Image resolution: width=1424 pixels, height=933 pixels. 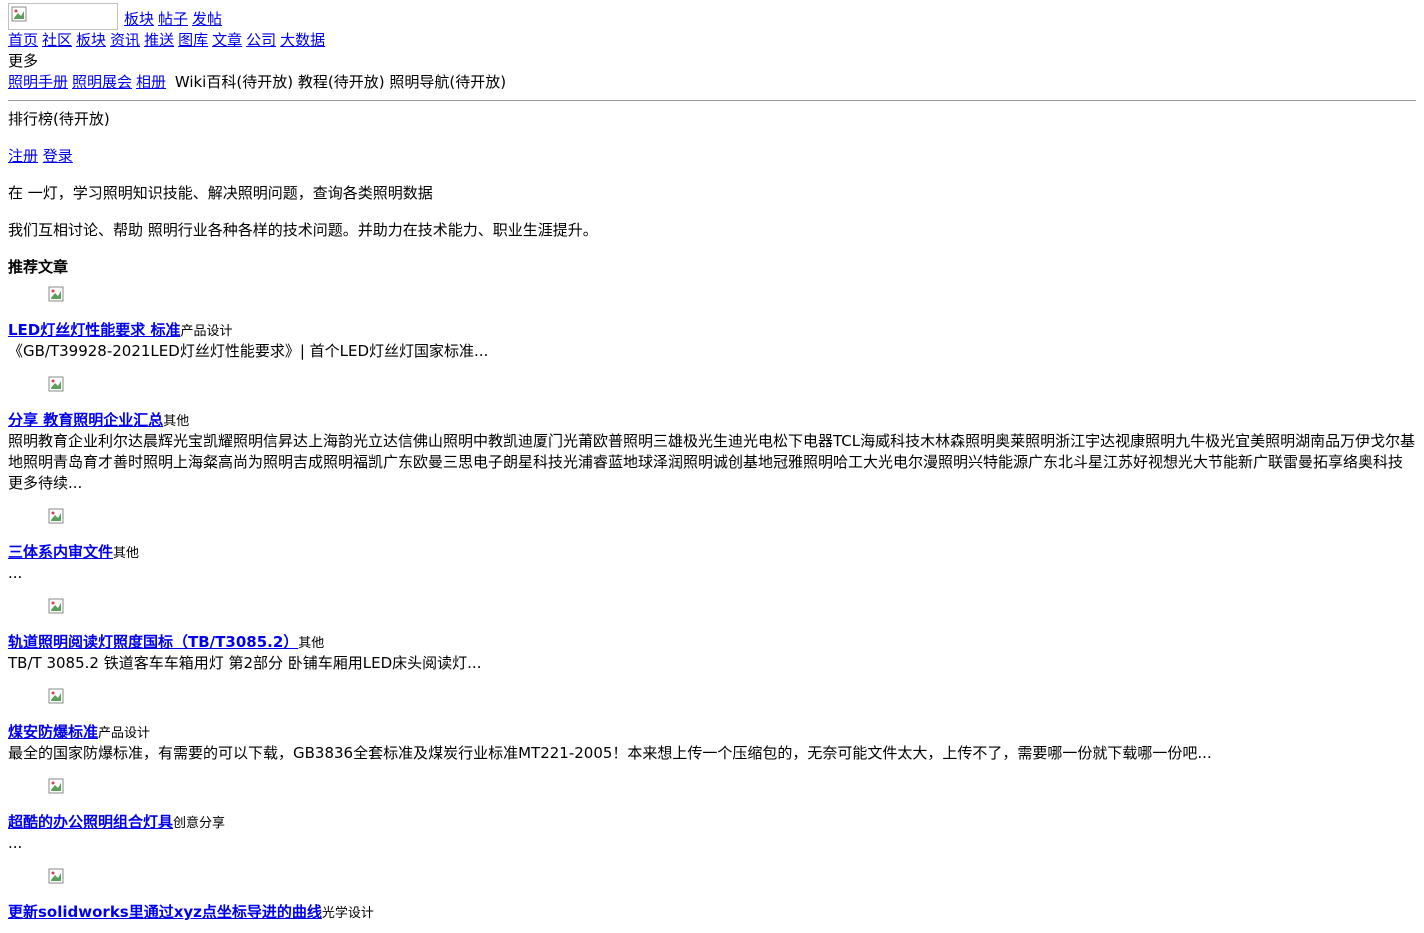 I want to click on article-header: 超酷的办公照明组合灯具创意分享, so click(x=712, y=822).